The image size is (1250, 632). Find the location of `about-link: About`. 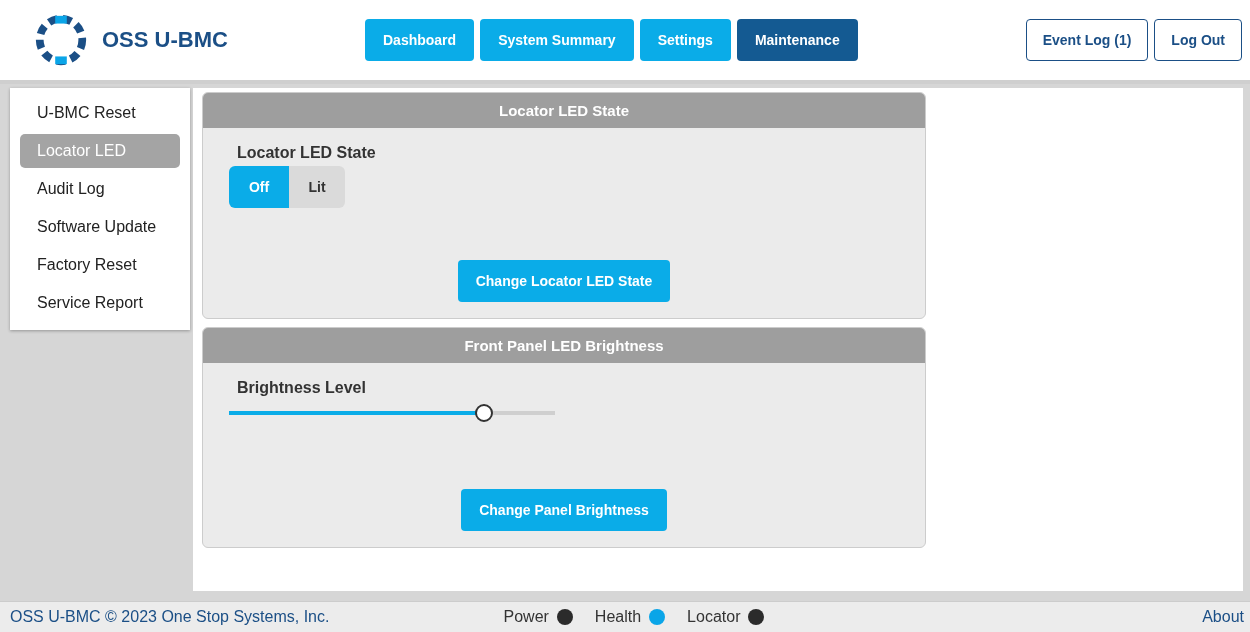

about-link: About is located at coordinates (1034, 617).